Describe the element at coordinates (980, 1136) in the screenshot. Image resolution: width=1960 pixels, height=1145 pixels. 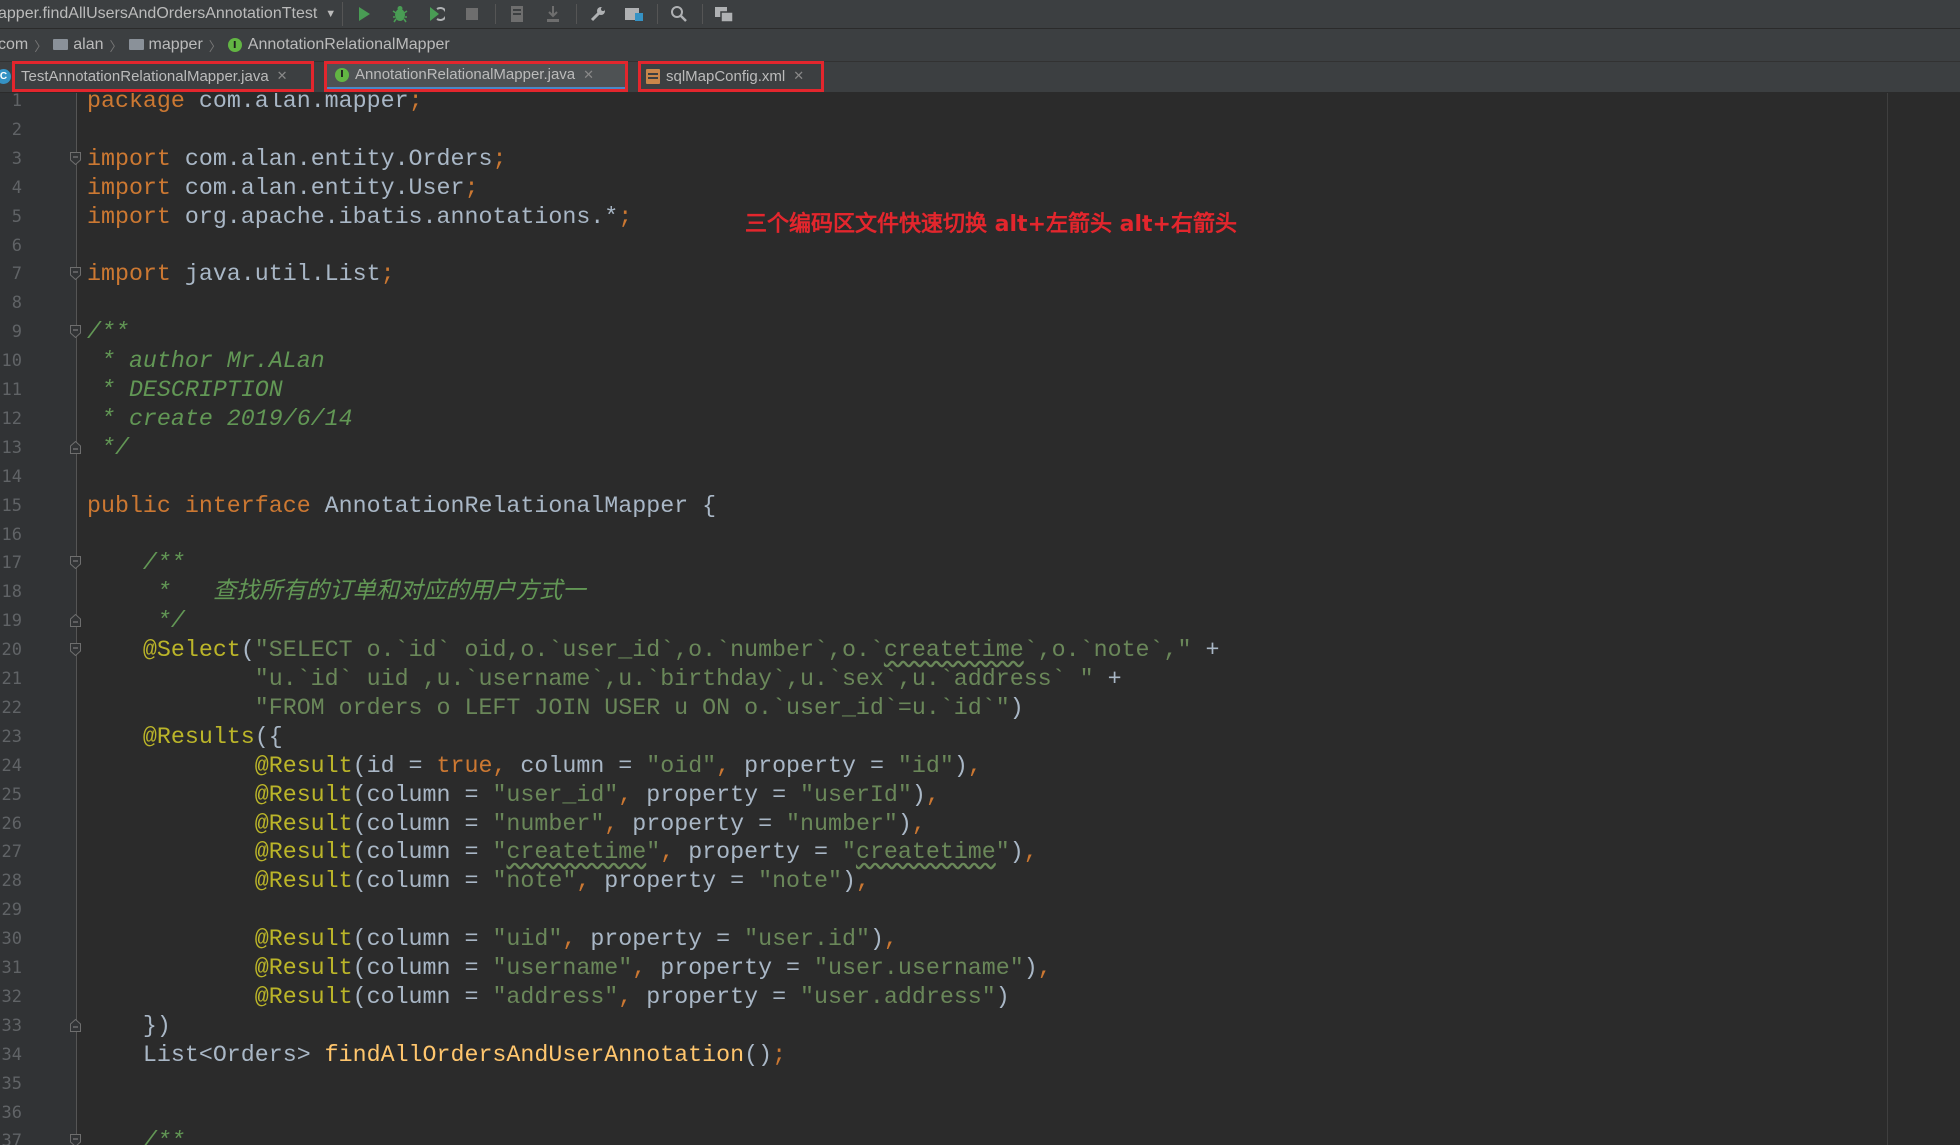
I see `code-line: 37 /**` at that location.